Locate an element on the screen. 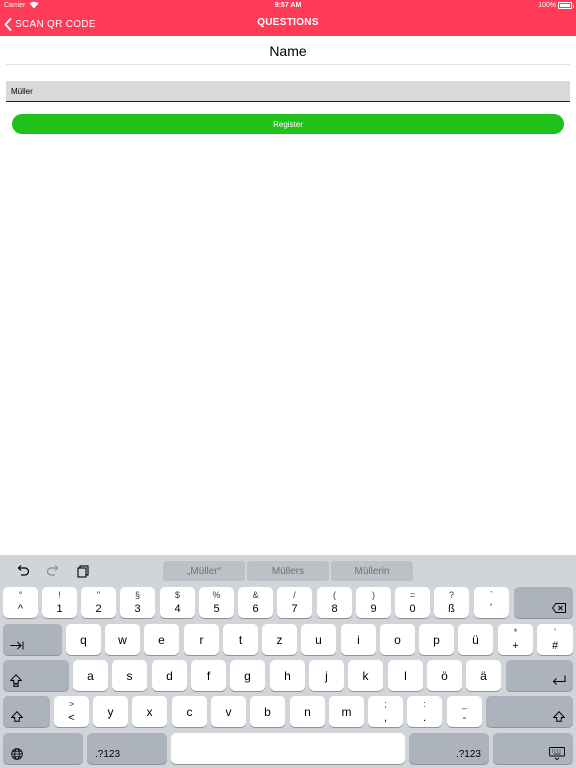 The height and width of the screenshot is (768, 576). key-y: y is located at coordinates (110, 711).